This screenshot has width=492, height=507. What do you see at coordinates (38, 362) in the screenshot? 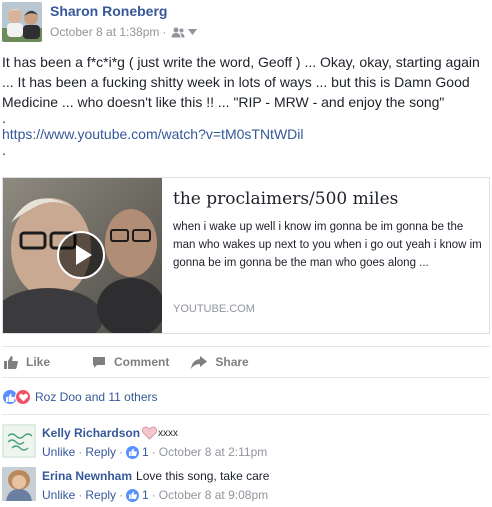
I see `like-label: Like` at bounding box center [38, 362].